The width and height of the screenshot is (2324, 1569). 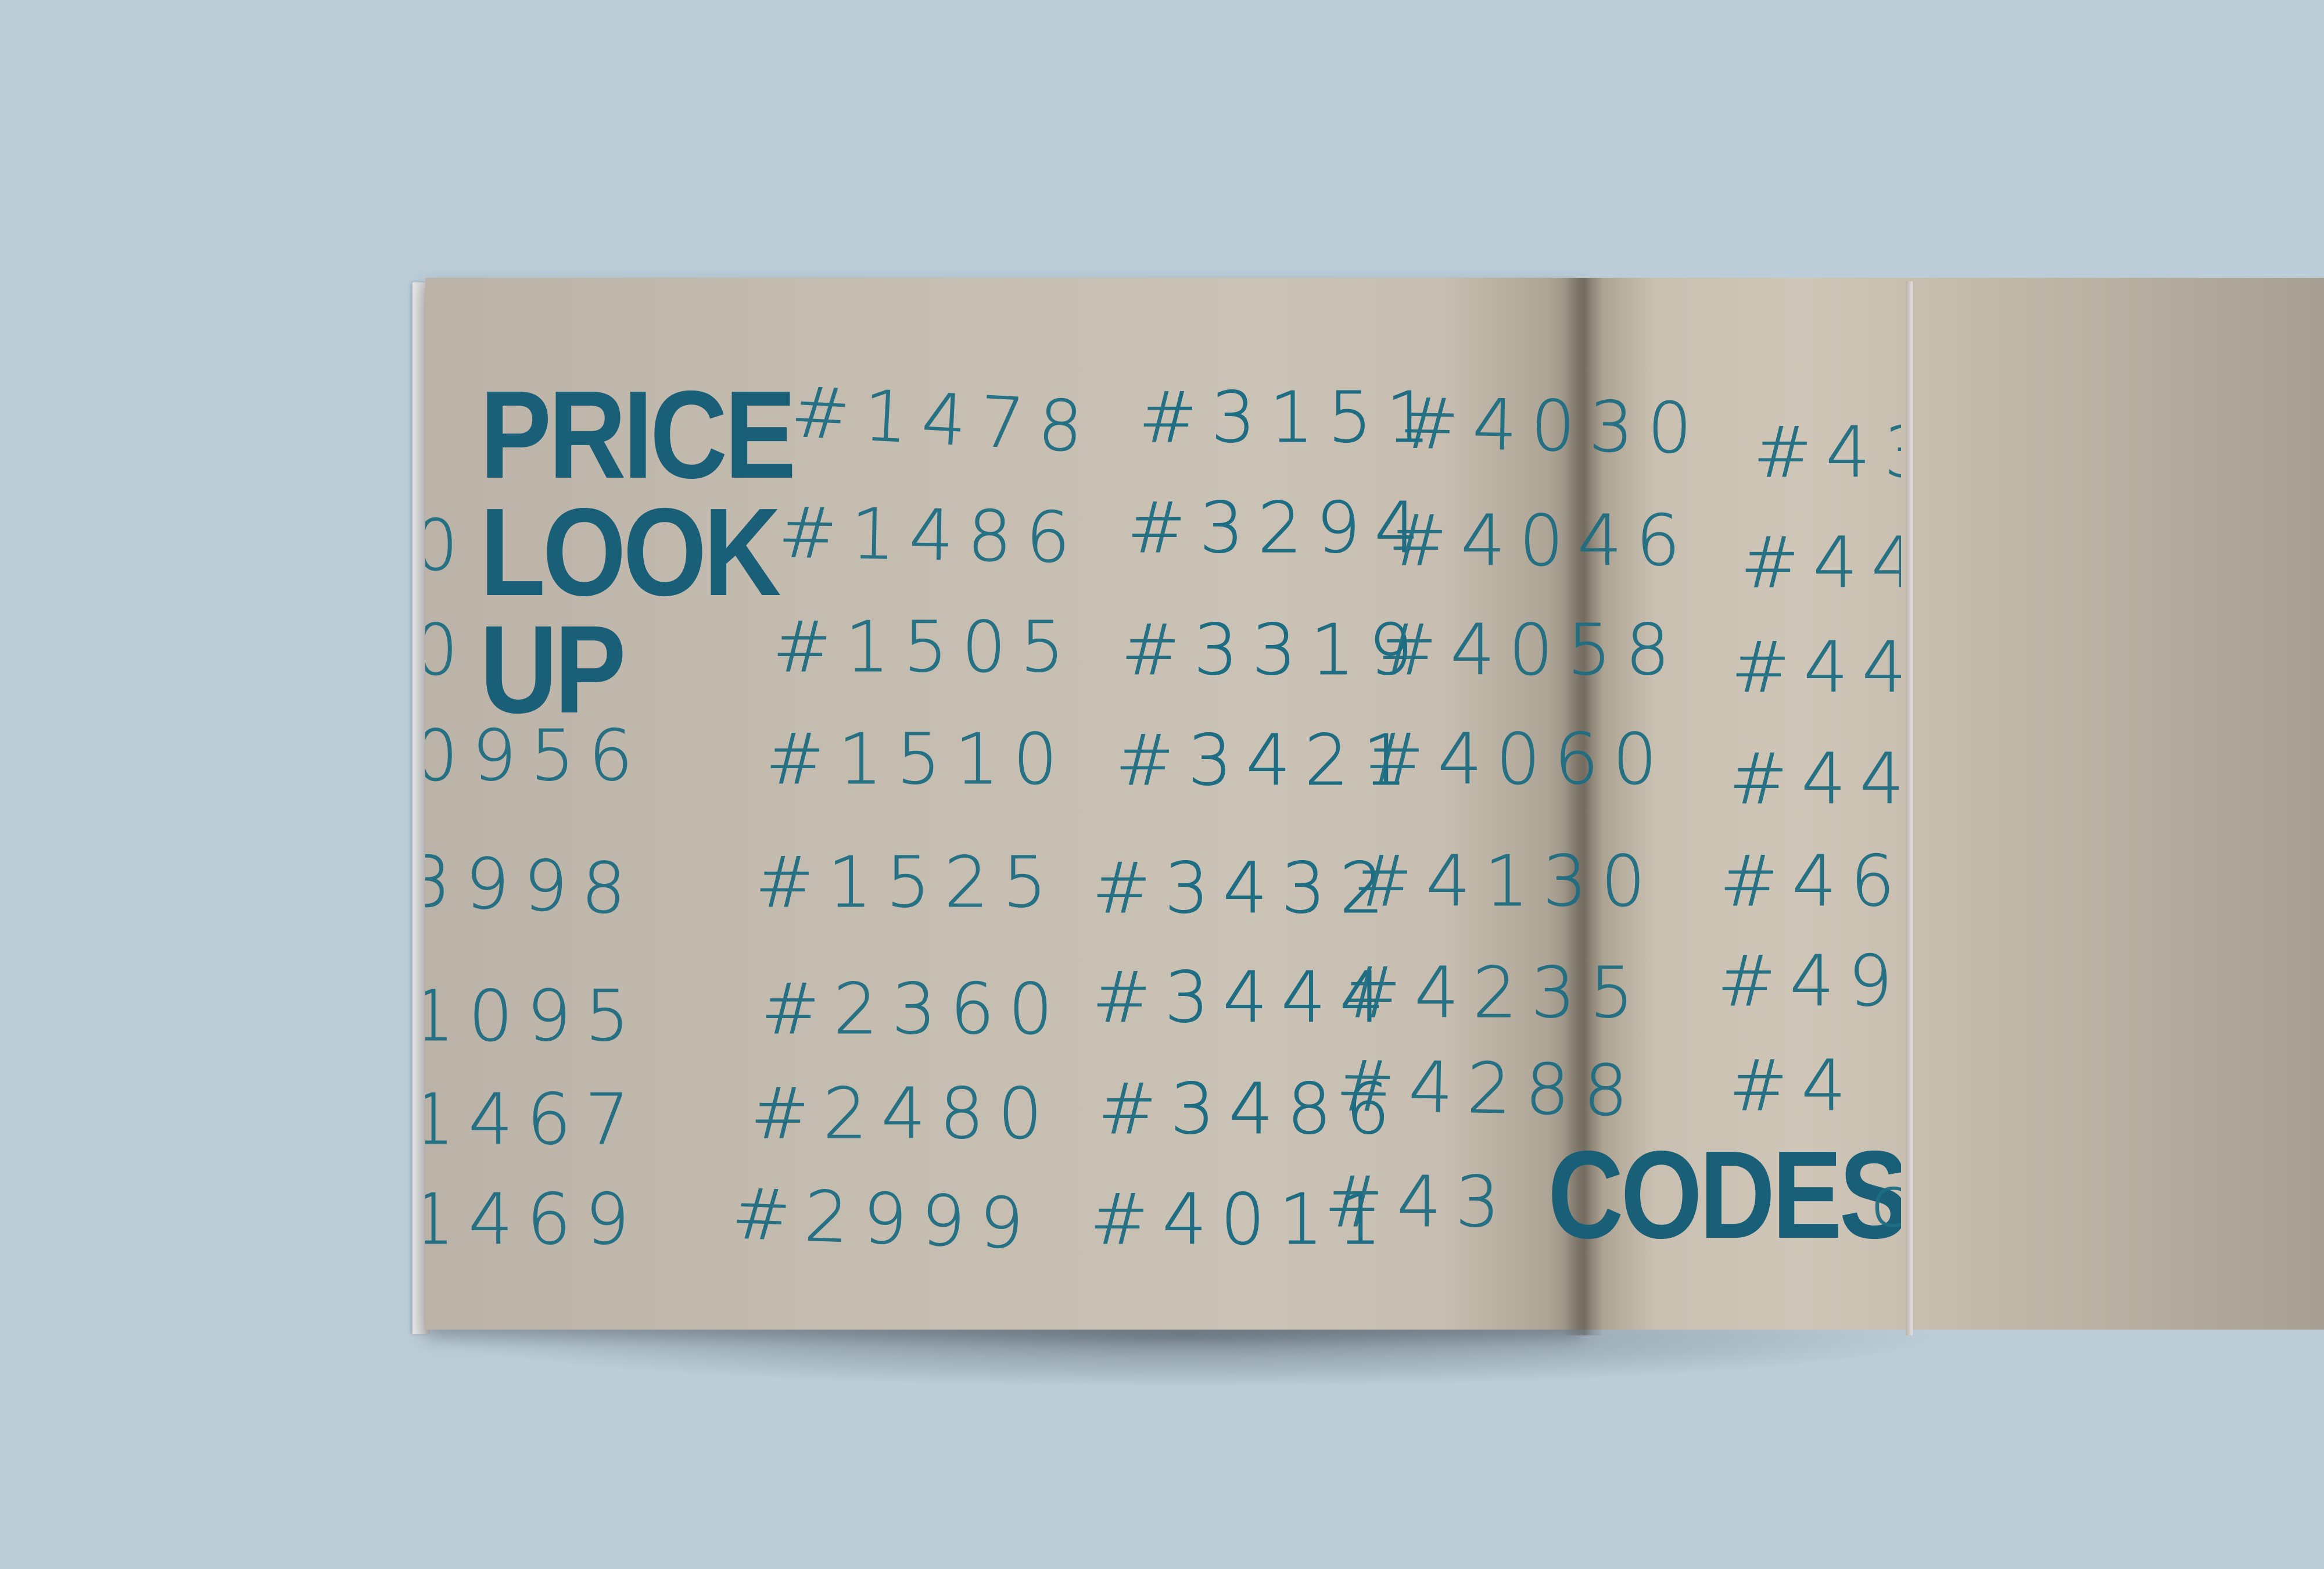 What do you see at coordinates (536, 756) in the screenshot?
I see `code-left-edge: 0956` at bounding box center [536, 756].